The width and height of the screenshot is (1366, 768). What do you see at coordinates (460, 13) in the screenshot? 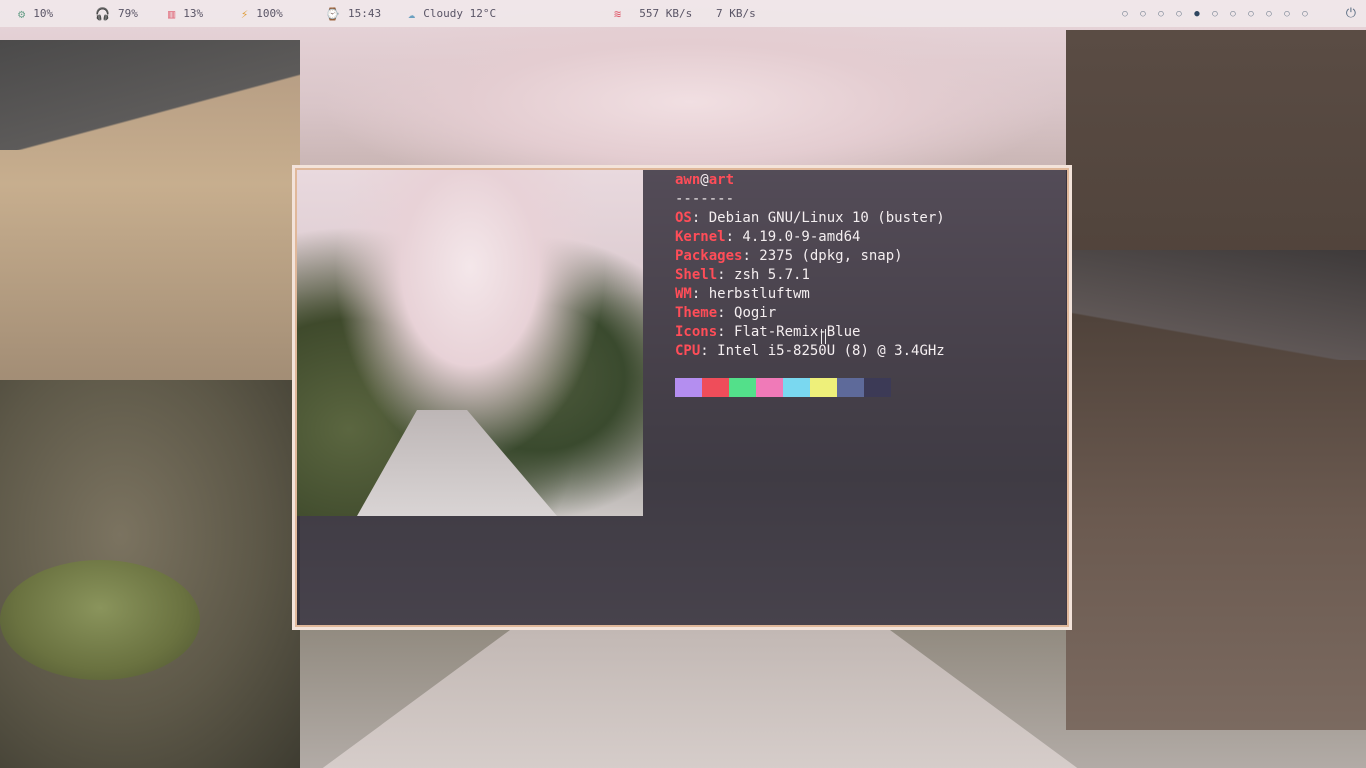
I see `weather-value: Cloudy 12°C` at bounding box center [460, 13].